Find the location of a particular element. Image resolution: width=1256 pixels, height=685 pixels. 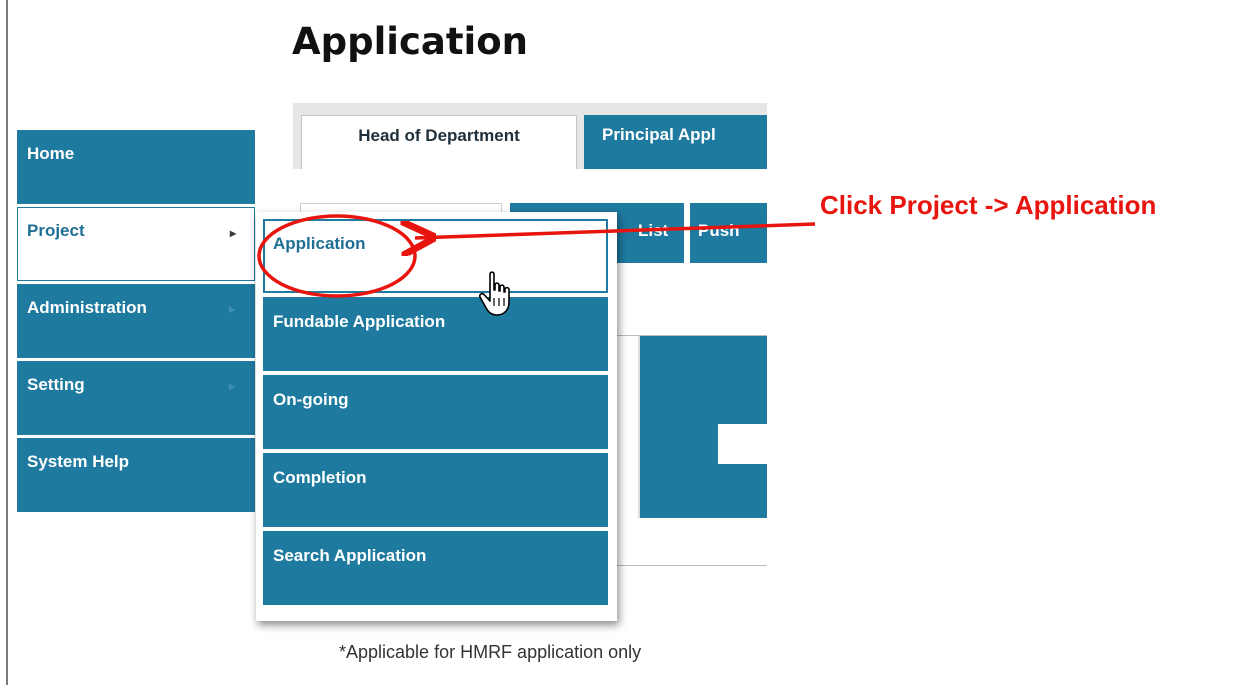

tab-bar: Head of Department Principal Appl is located at coordinates (530, 136).